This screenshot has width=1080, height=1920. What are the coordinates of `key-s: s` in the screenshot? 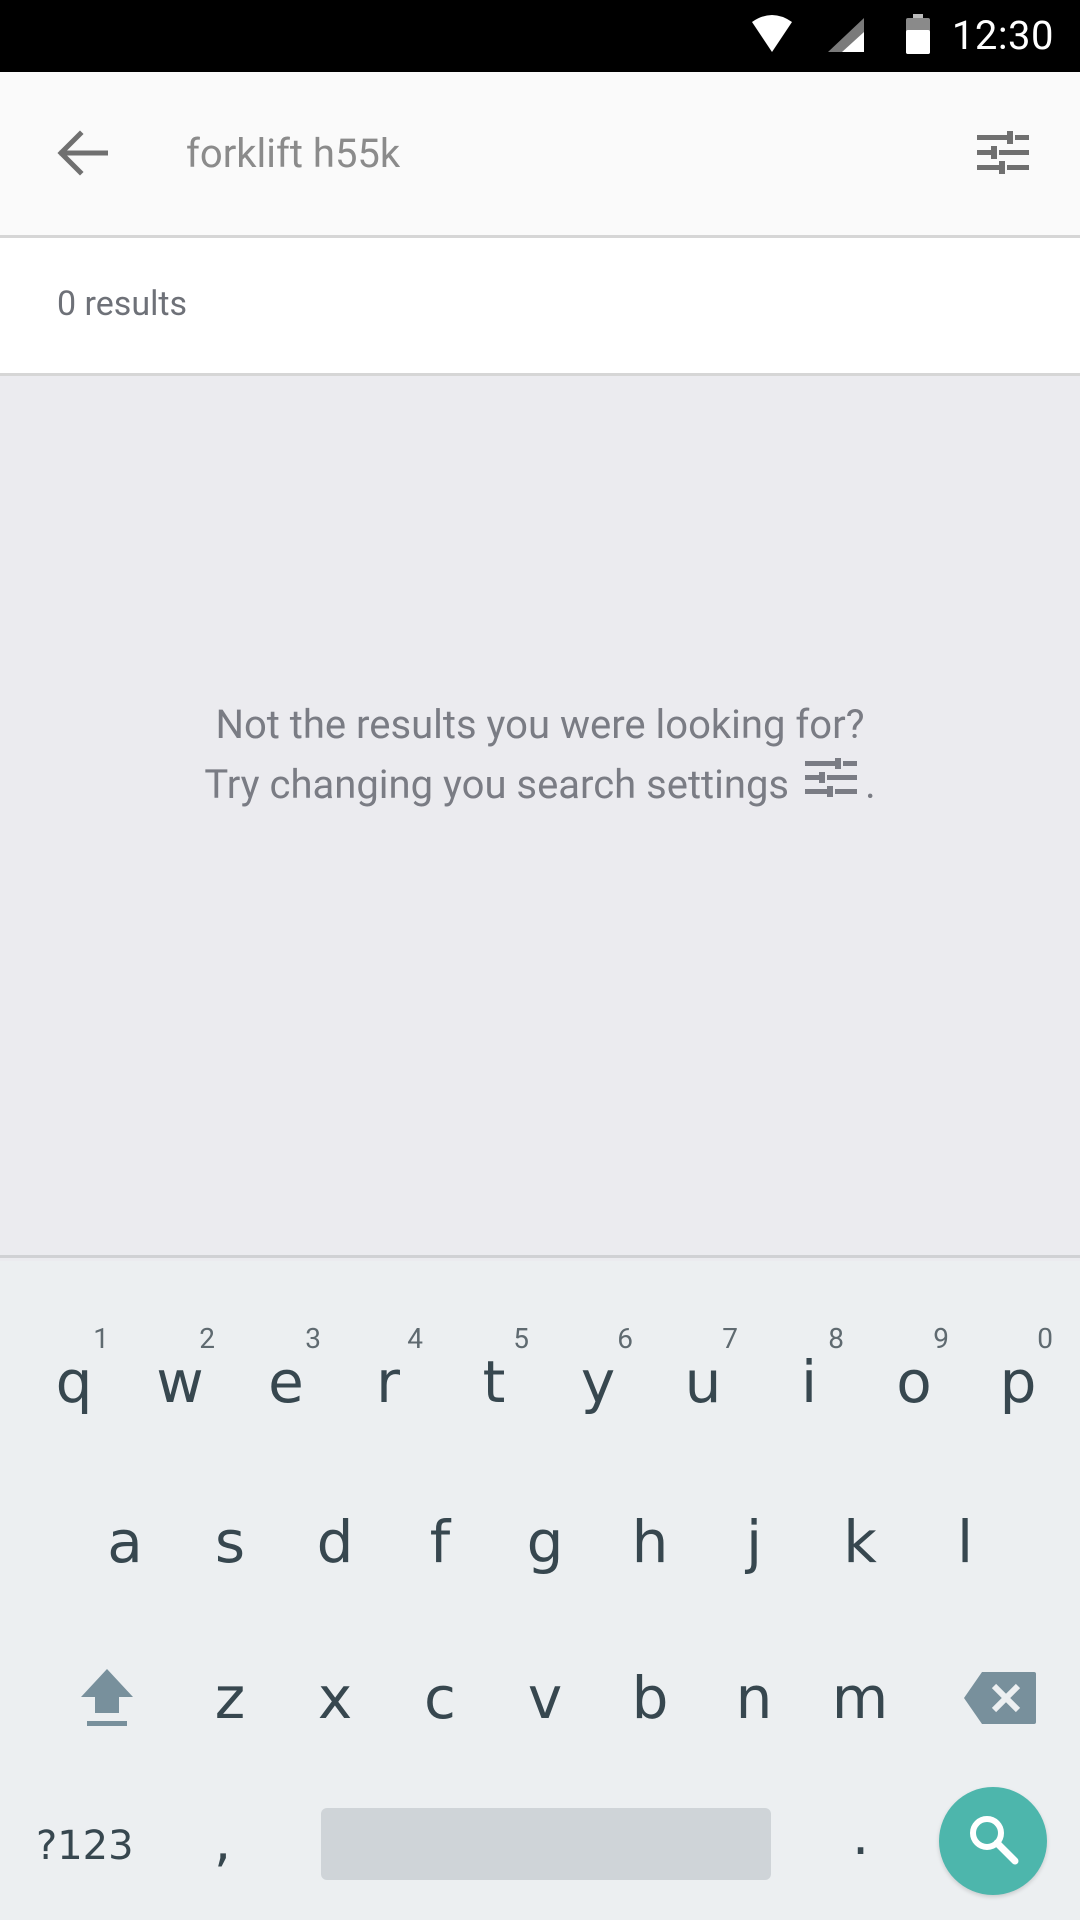 It's located at (230, 1547).